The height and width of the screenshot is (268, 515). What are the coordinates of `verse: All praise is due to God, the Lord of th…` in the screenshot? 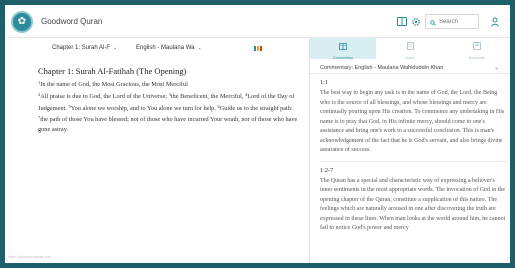 It's located at (103, 96).